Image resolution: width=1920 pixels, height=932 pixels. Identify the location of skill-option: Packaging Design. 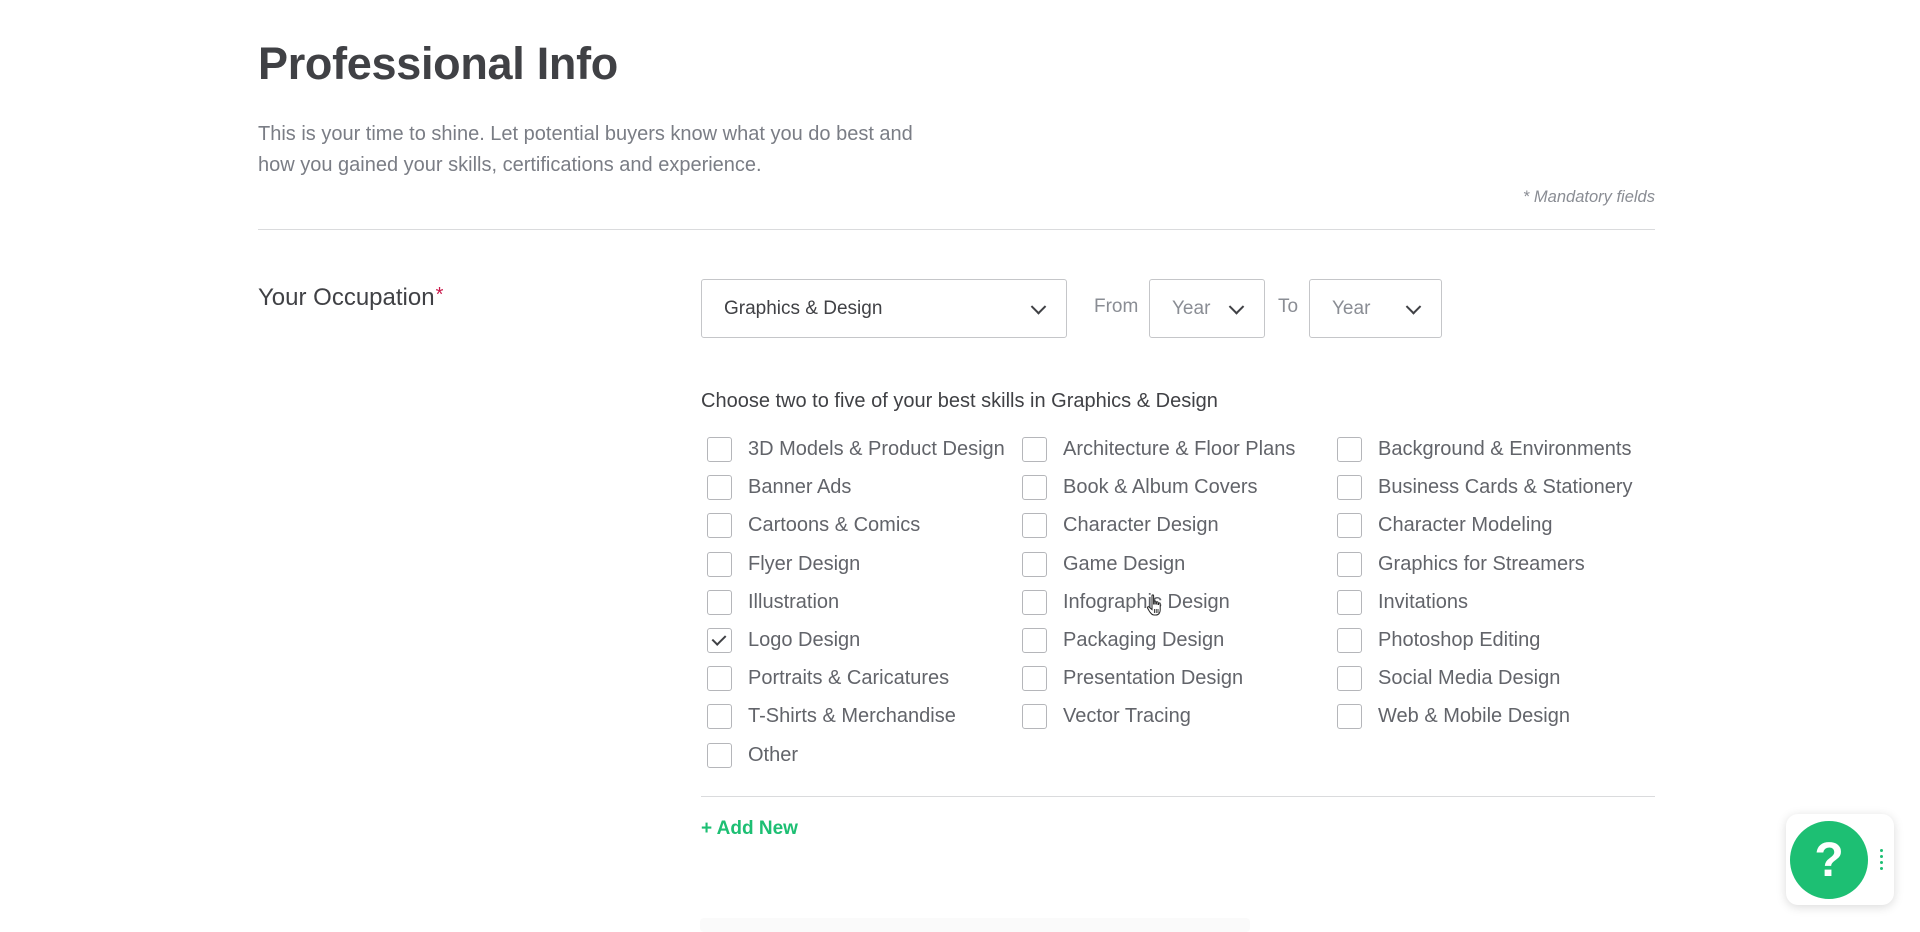
(1179, 646).